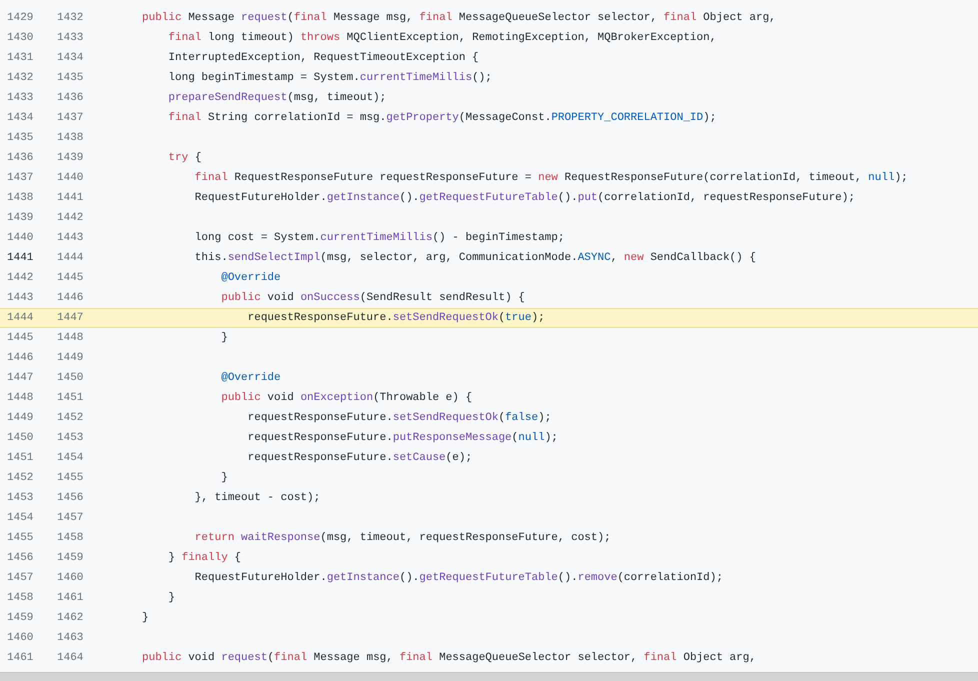 The height and width of the screenshot is (681, 978). What do you see at coordinates (257, 498) in the screenshot?
I see `code-line: }, timeout - cost);` at bounding box center [257, 498].